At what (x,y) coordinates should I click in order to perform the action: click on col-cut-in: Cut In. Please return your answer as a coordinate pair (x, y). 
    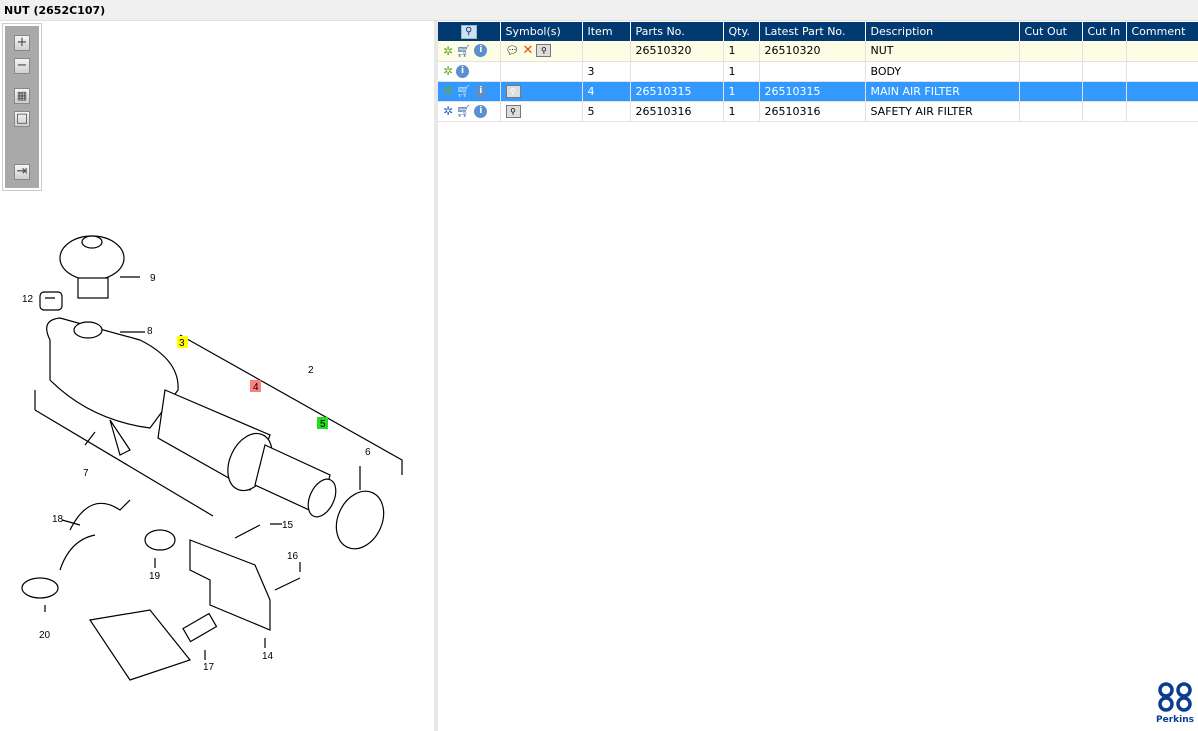
    Looking at the image, I should click on (1104, 31).